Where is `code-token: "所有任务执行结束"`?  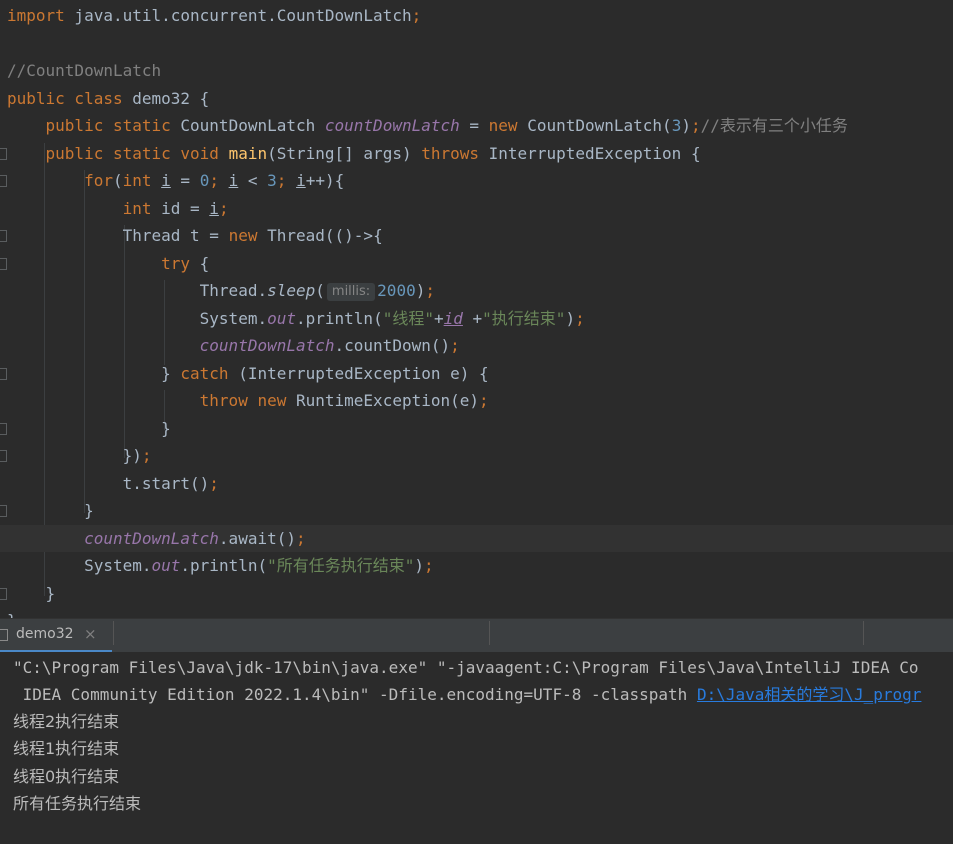
code-token: "所有任务执行结束" is located at coordinates (341, 565).